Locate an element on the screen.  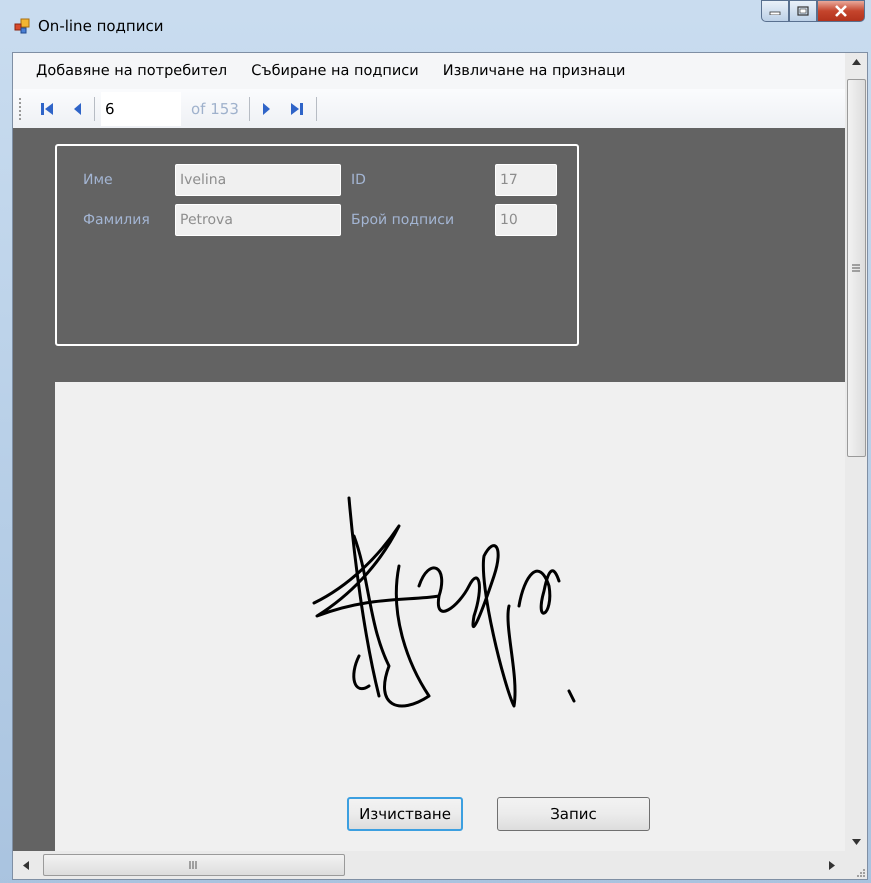
action-button: Изчистване is located at coordinates (405, 814).